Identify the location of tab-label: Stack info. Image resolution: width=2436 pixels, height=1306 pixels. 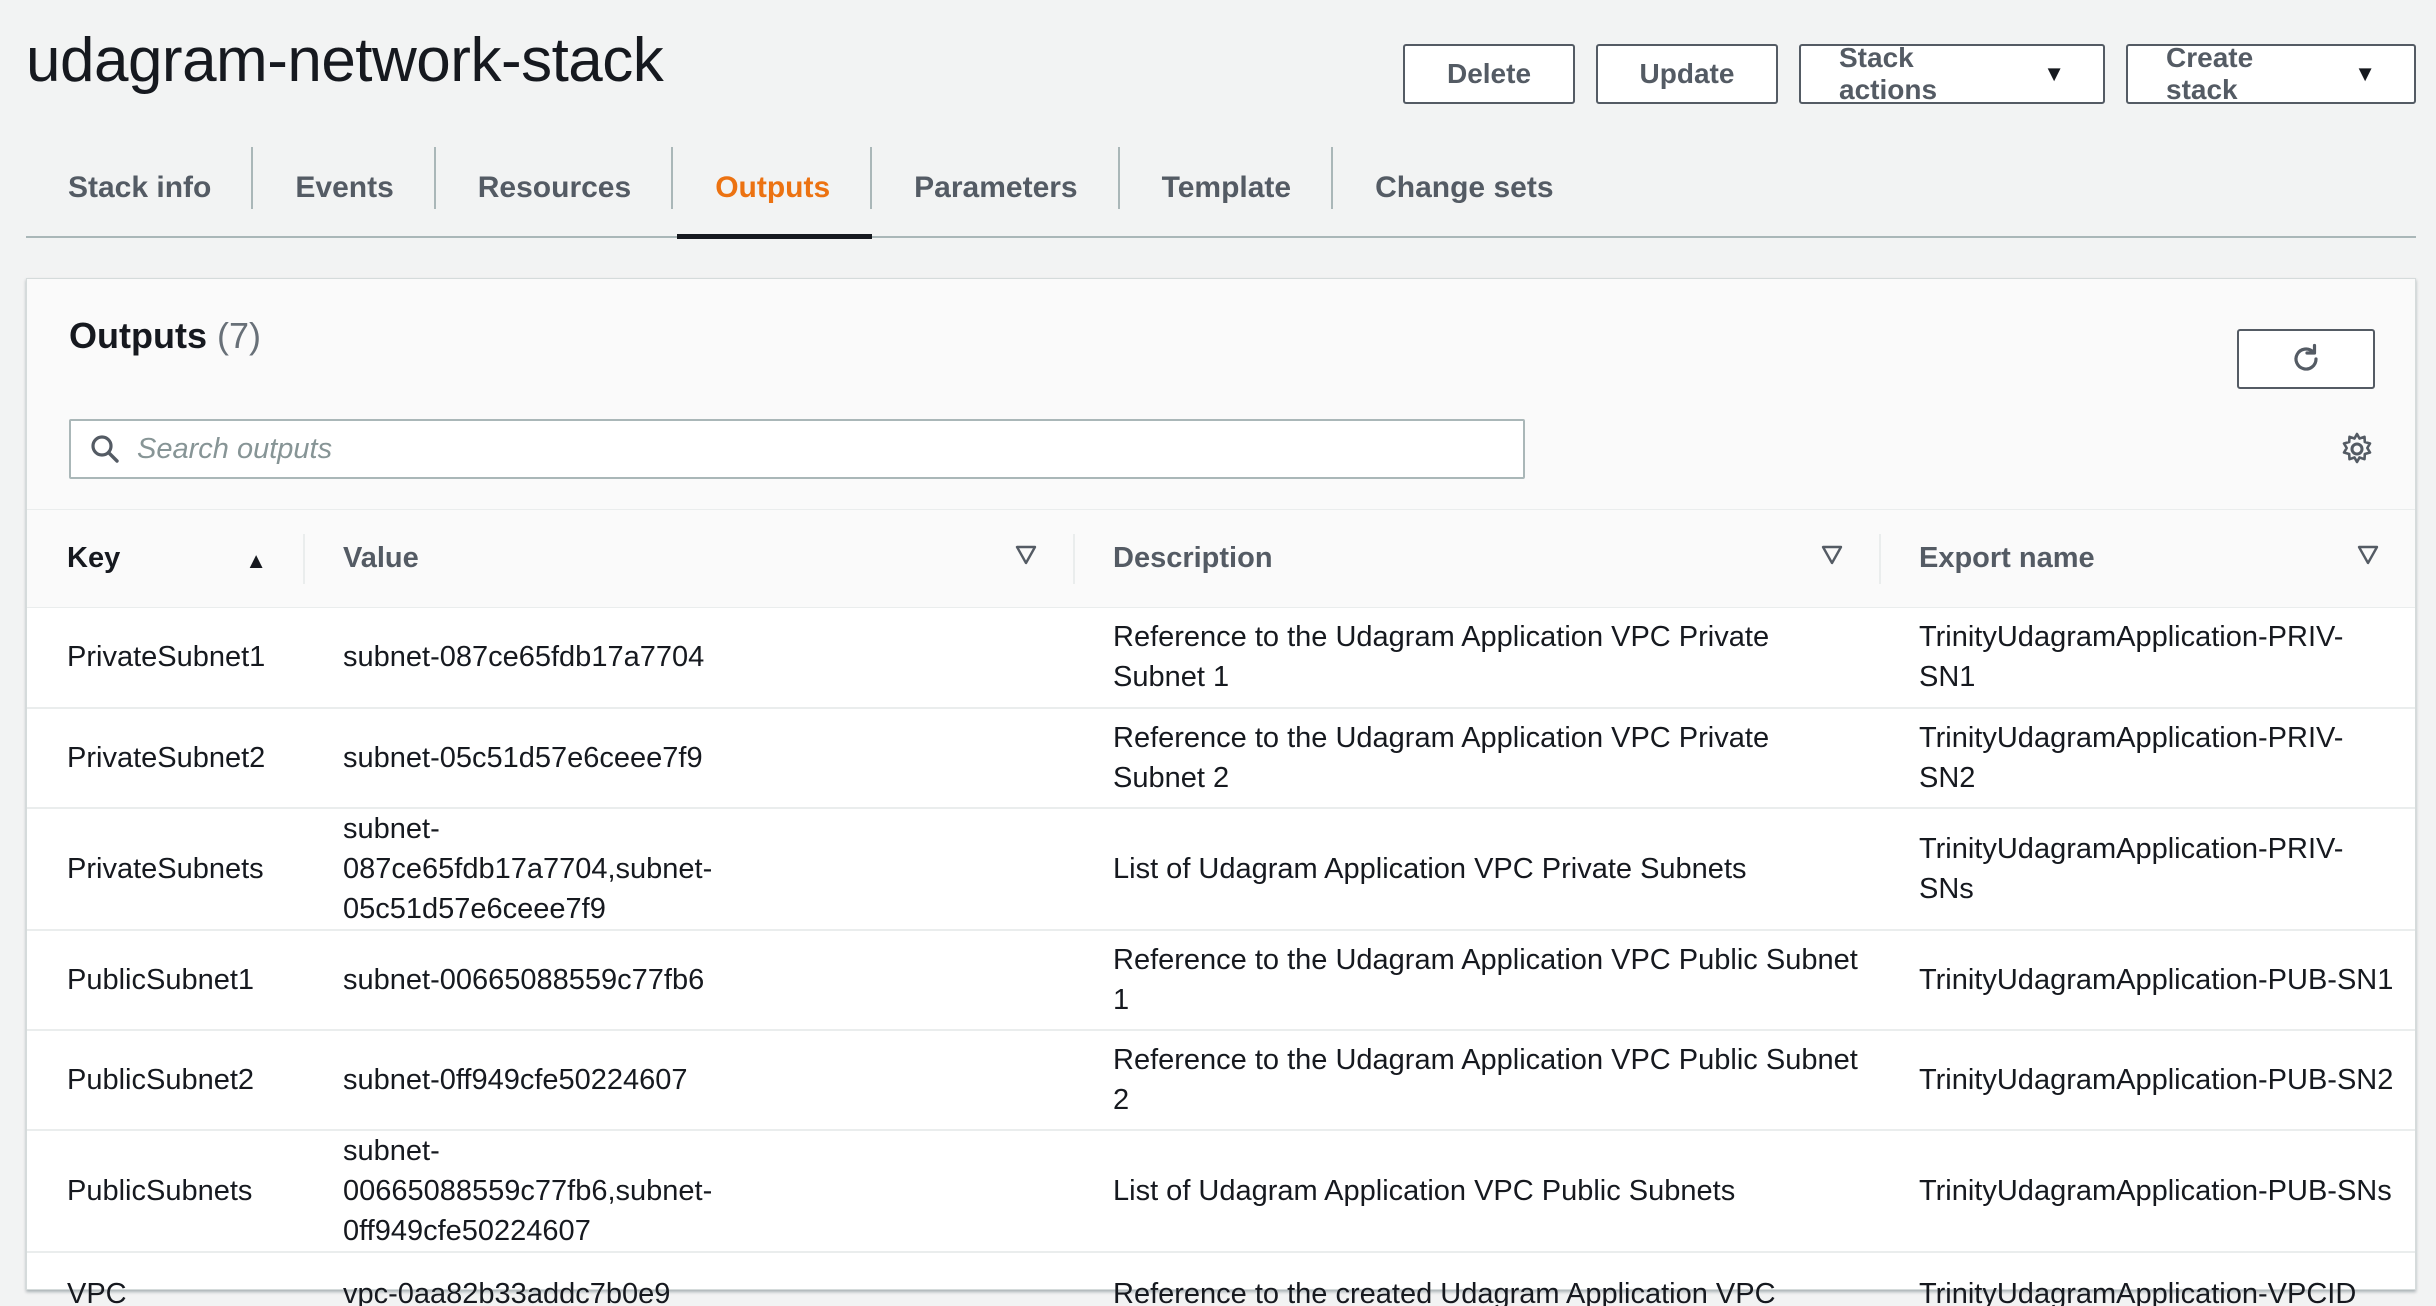
(140, 187).